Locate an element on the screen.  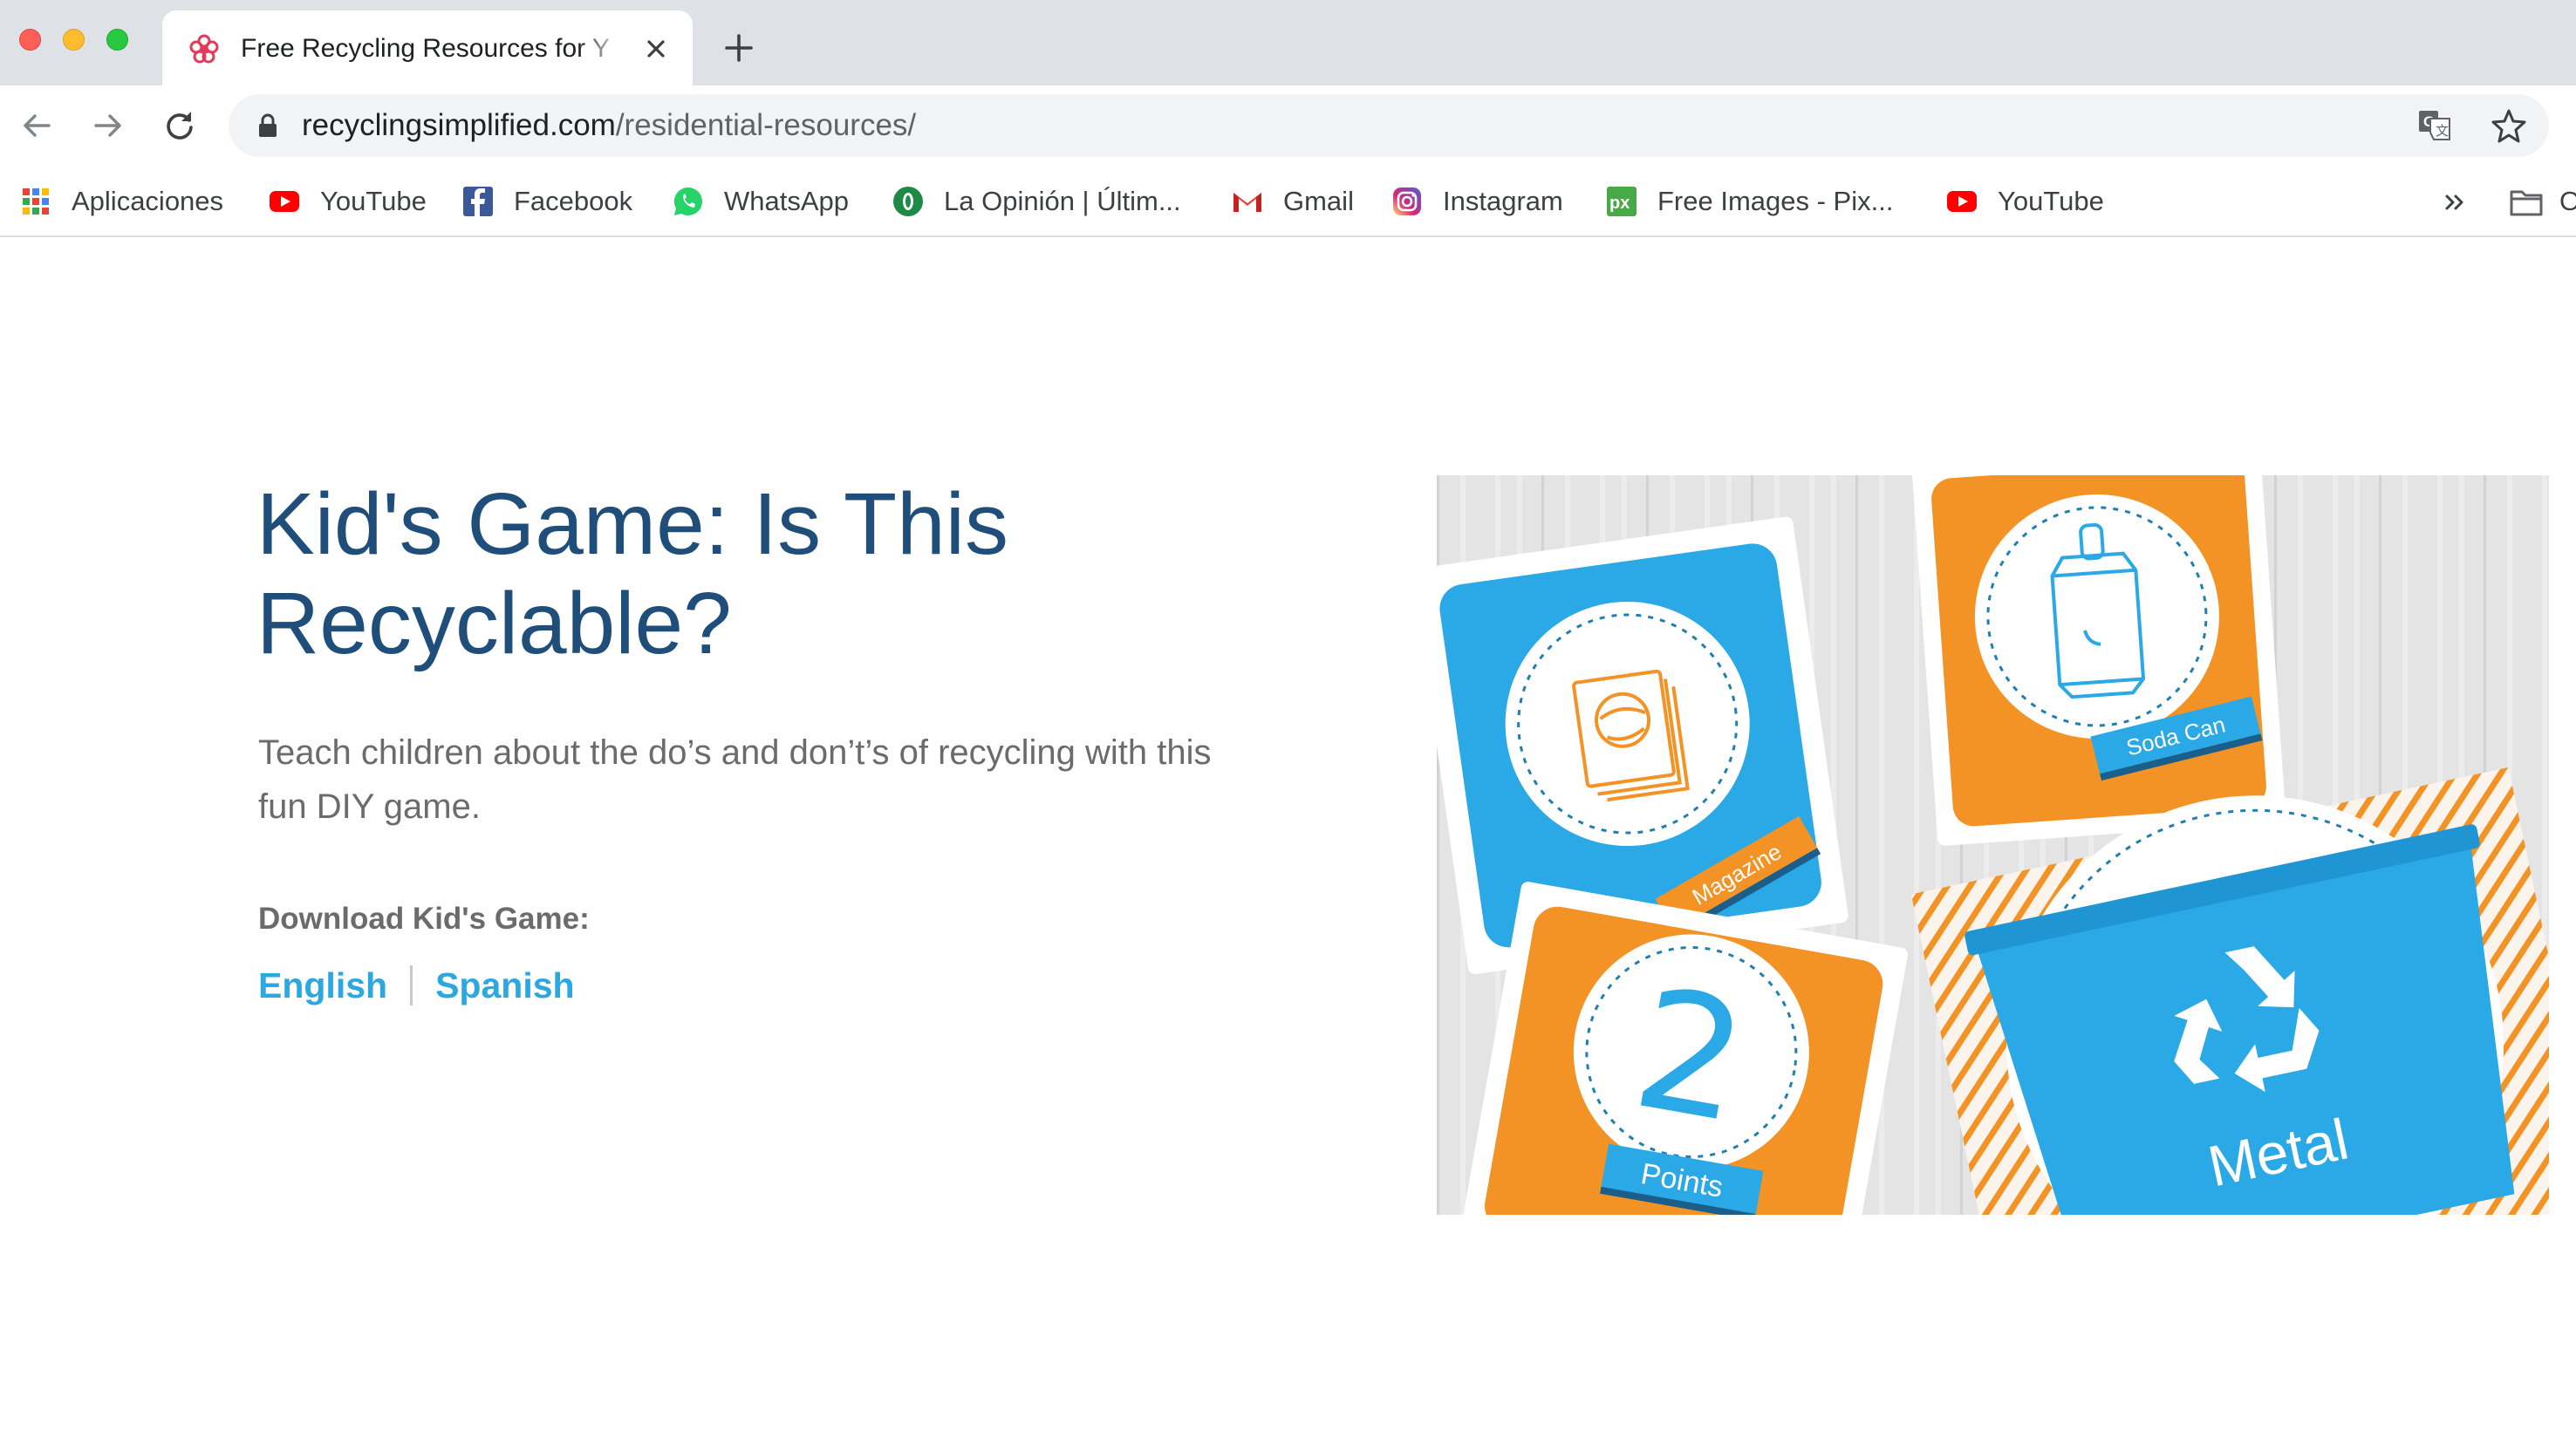
page-heading: Kid's Game: Is This Recyclable? is located at coordinates (632, 573).